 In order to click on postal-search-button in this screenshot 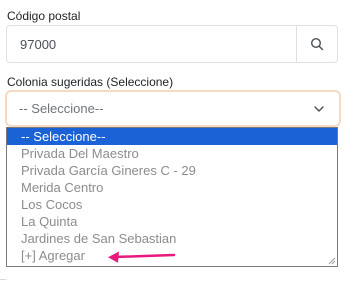, I will do `click(317, 44)`.